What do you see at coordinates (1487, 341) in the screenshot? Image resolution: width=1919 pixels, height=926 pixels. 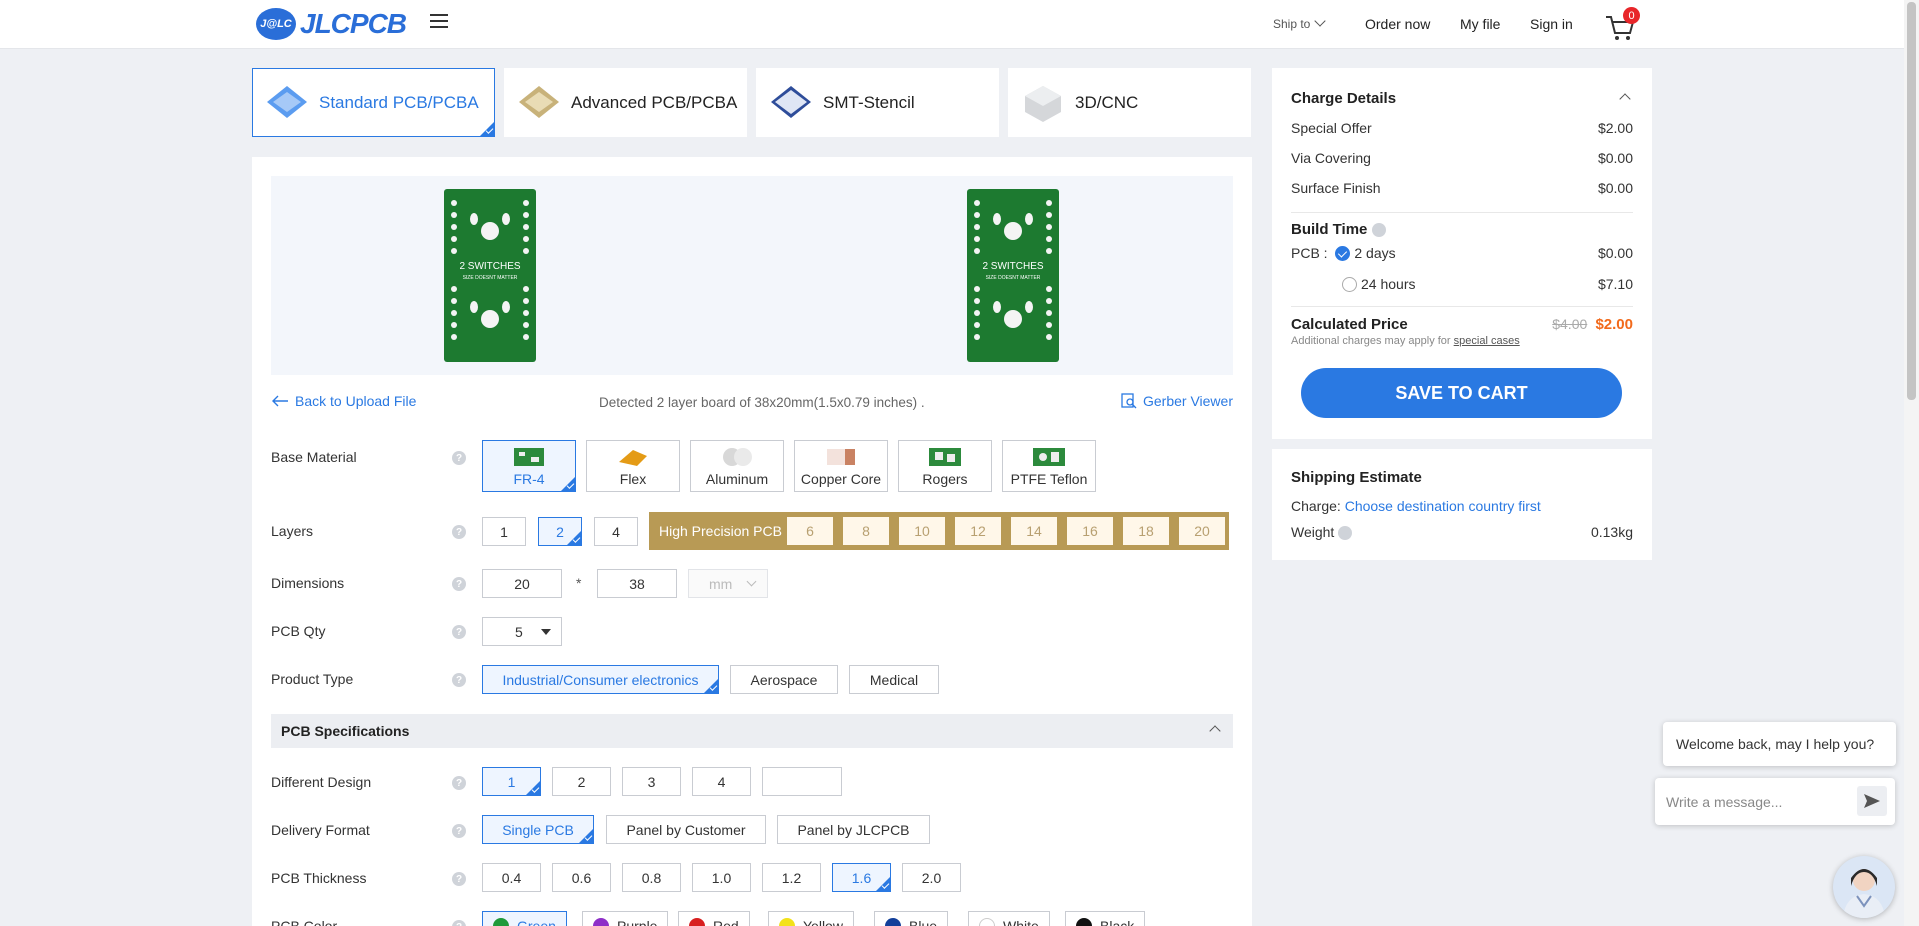 I see `special-cases-link: special cases` at bounding box center [1487, 341].